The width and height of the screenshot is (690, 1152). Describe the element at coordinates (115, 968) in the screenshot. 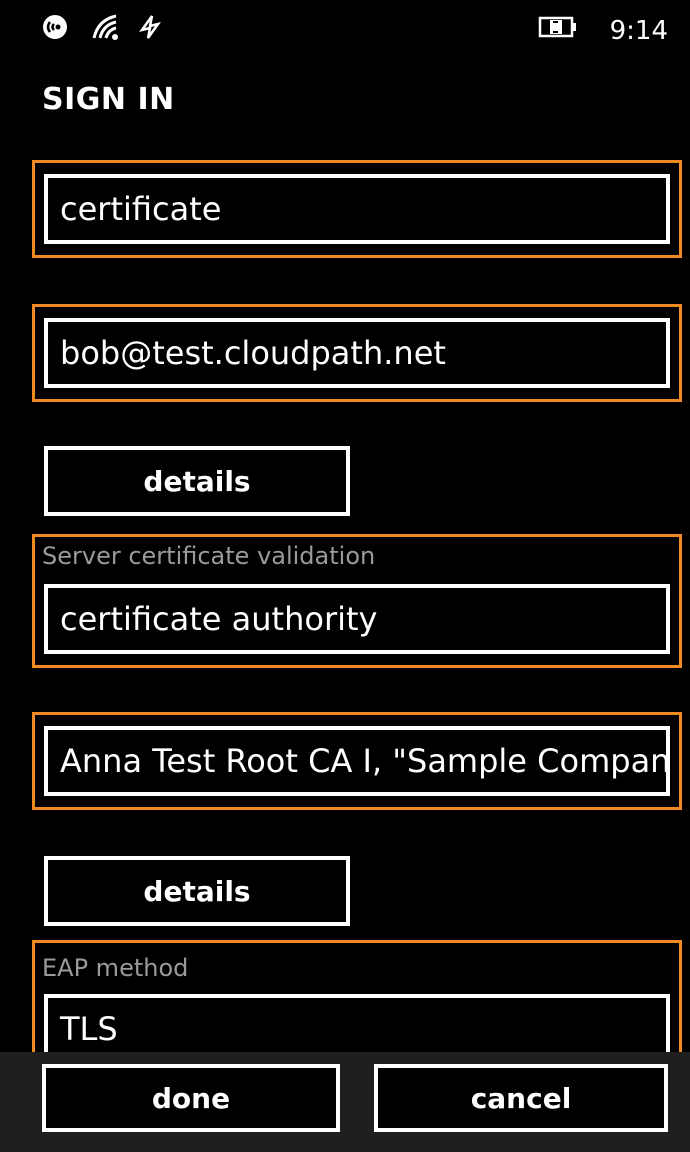

I see `eap-method-label: EAP method` at that location.